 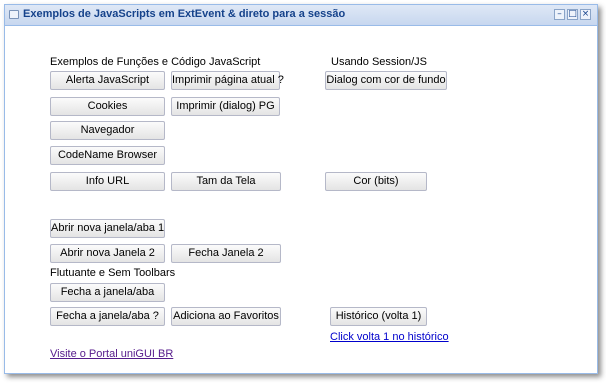 What do you see at coordinates (226, 181) in the screenshot?
I see `tam-tela-button: Tam da Tela` at bounding box center [226, 181].